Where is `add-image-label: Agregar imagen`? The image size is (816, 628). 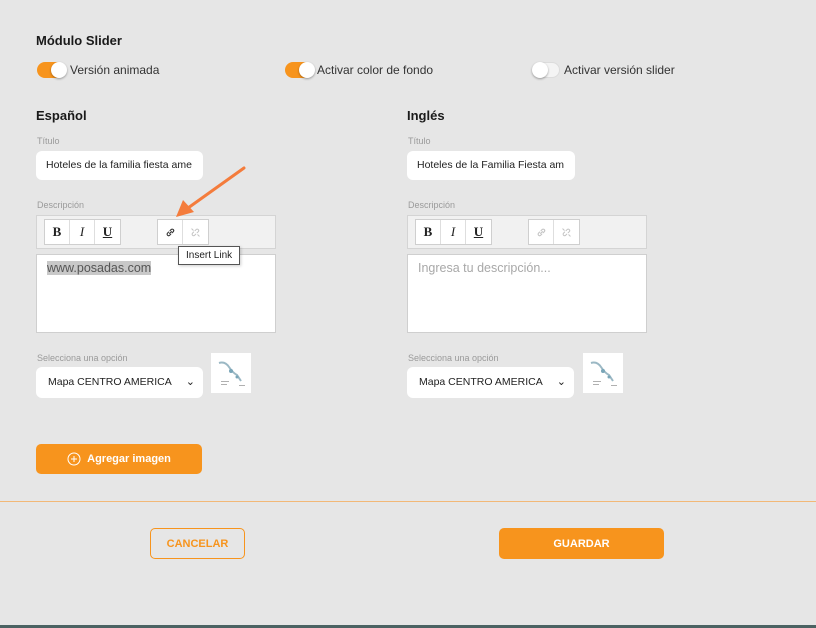 add-image-label: Agregar imagen is located at coordinates (129, 459).